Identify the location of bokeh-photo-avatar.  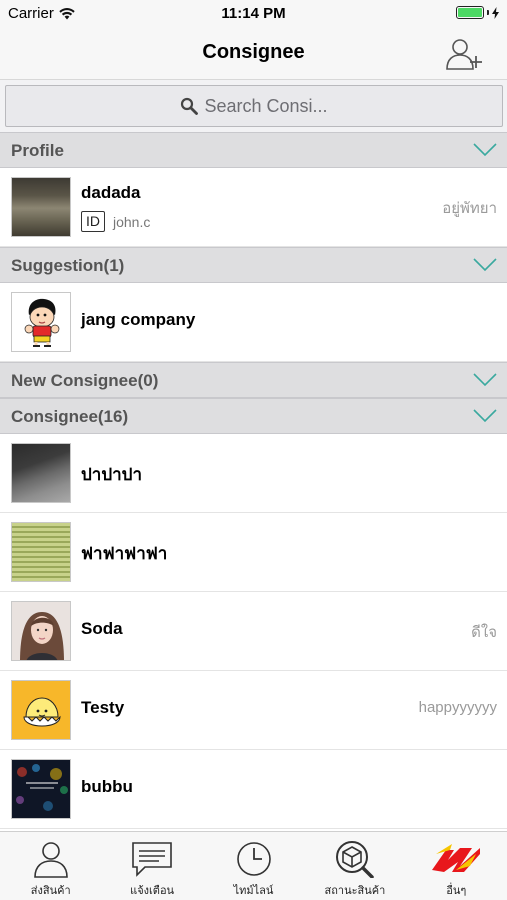
(42, 787).